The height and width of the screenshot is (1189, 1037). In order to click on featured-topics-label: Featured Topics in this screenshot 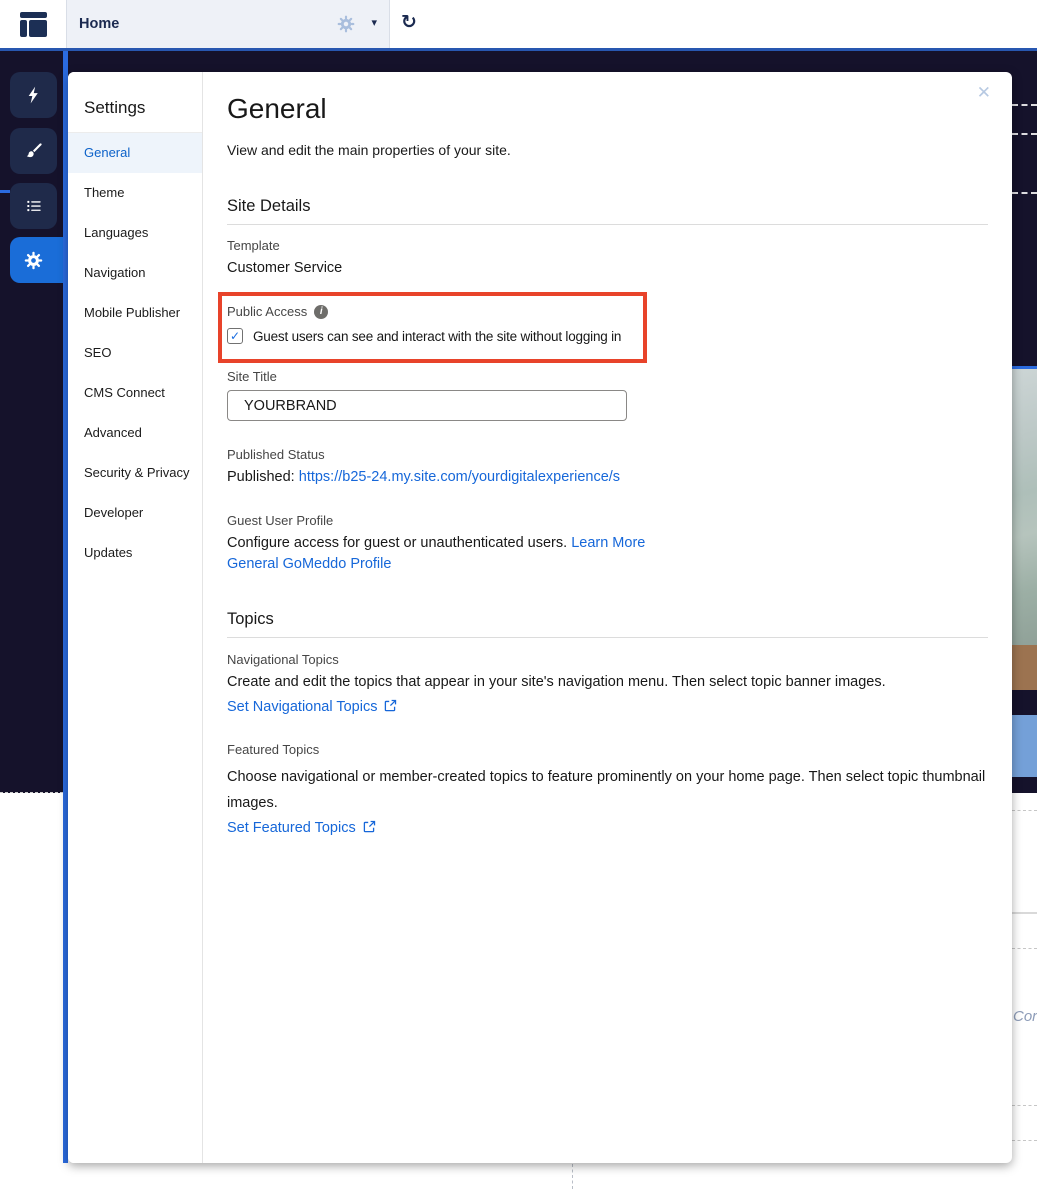, I will do `click(273, 749)`.